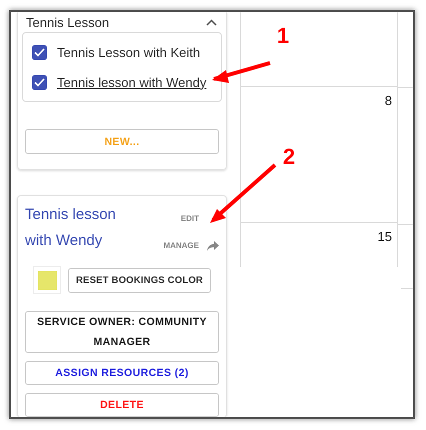 This screenshot has width=426, height=430. Describe the element at coordinates (388, 100) in the screenshot. I see `day-number: 8` at that location.